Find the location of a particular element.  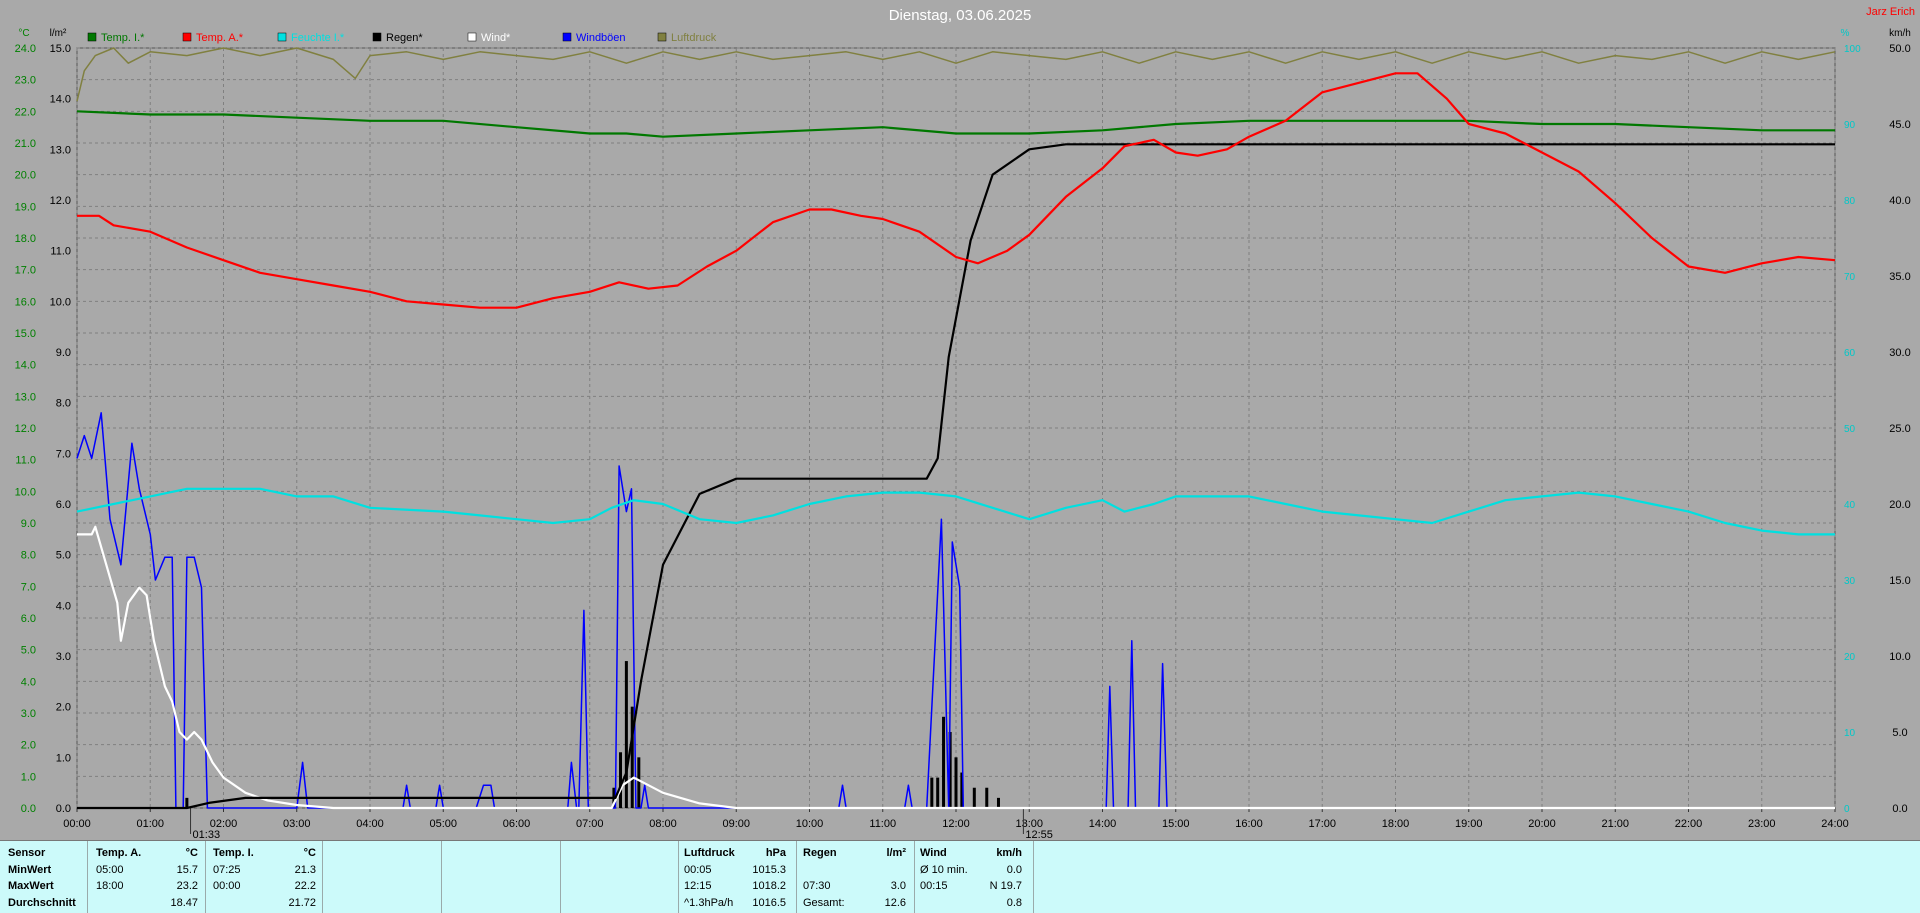

wind-tick-label: 0.0 is located at coordinates (1899, 809).